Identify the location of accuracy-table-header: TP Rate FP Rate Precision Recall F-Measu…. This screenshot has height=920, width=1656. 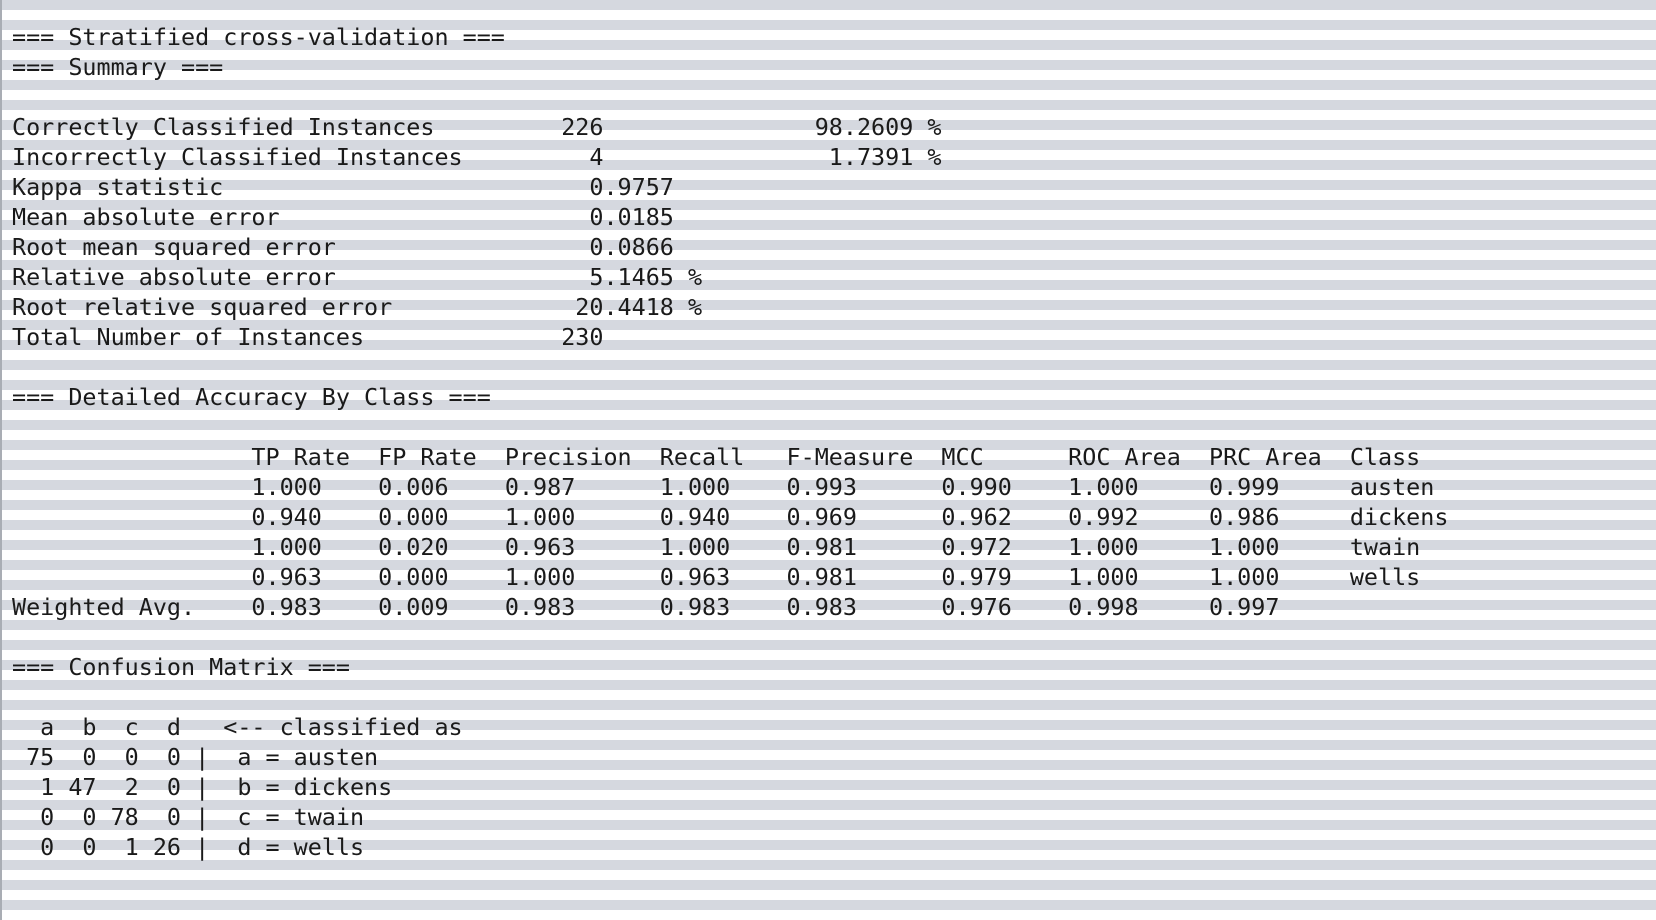
(716, 457).